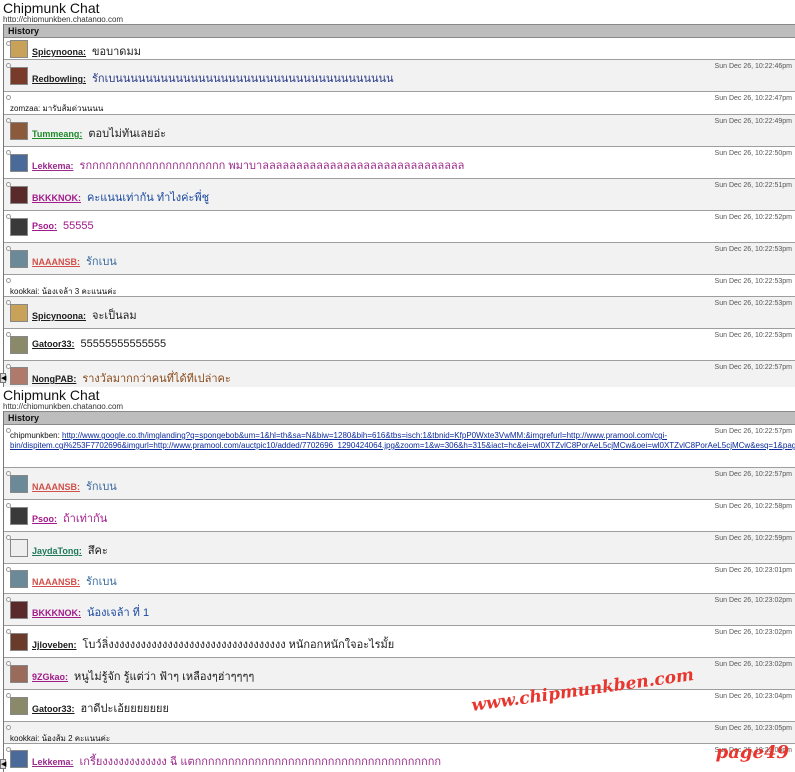  I want to click on message-timestamp: Sun Dec 26, 10:22:57pm, so click(753, 474).